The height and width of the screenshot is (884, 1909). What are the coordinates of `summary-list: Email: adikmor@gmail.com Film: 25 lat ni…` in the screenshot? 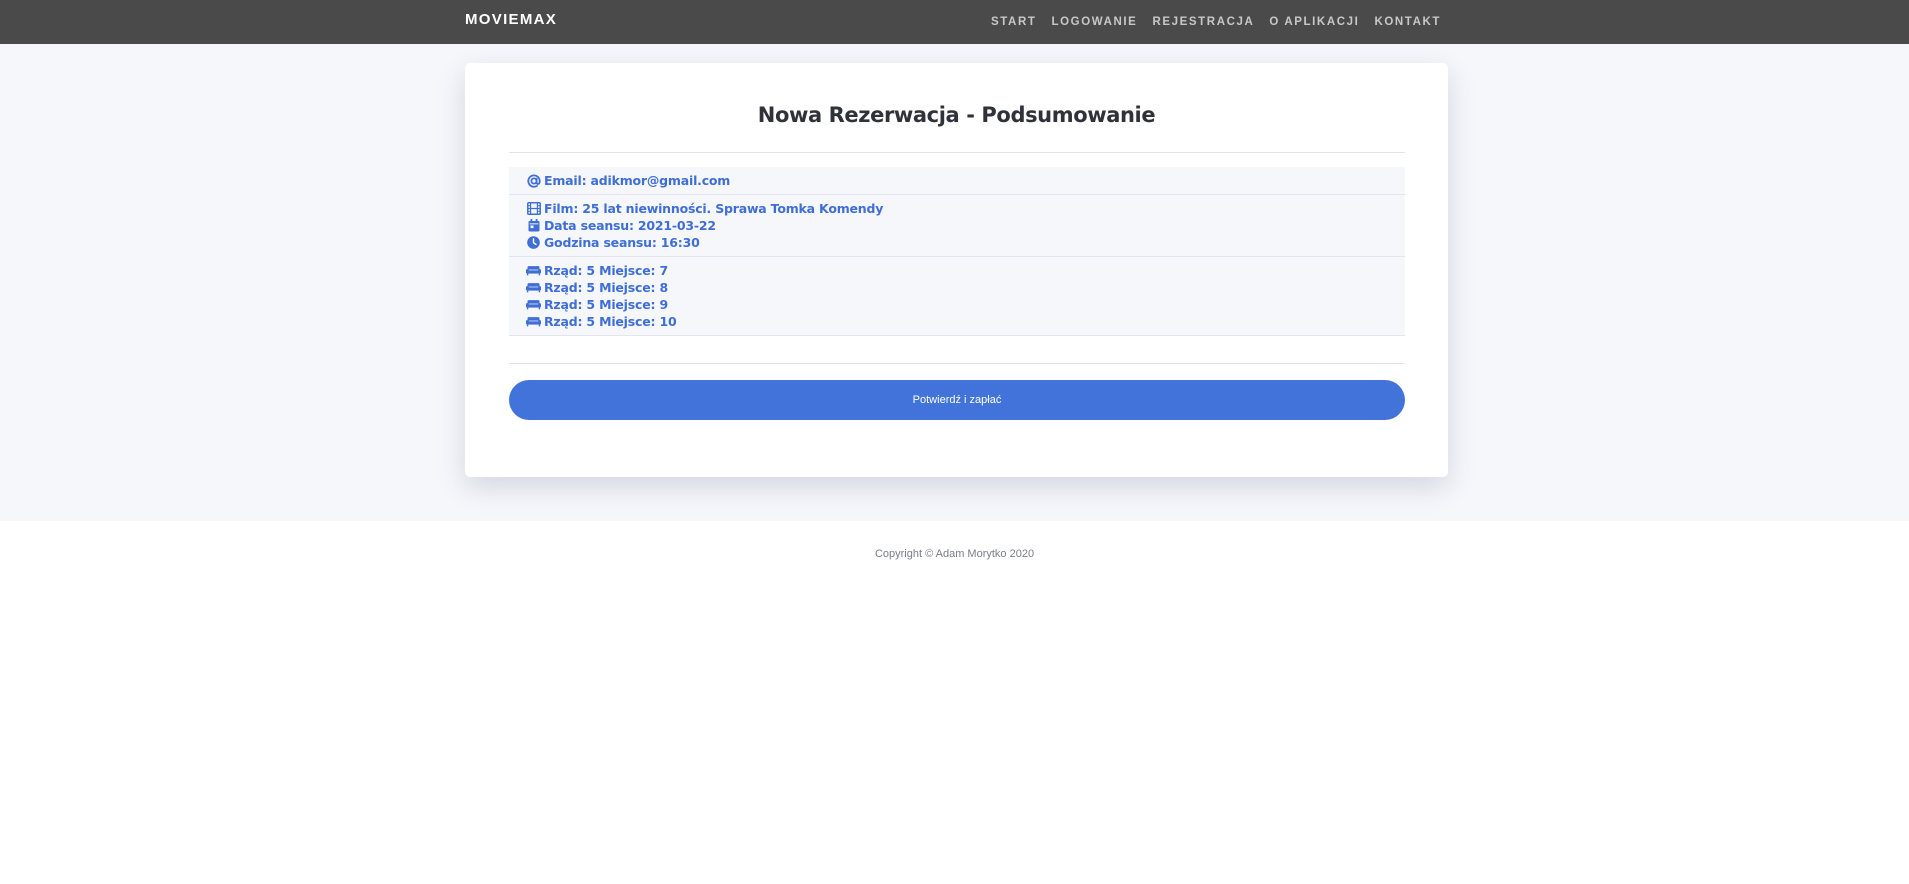 It's located at (957, 251).